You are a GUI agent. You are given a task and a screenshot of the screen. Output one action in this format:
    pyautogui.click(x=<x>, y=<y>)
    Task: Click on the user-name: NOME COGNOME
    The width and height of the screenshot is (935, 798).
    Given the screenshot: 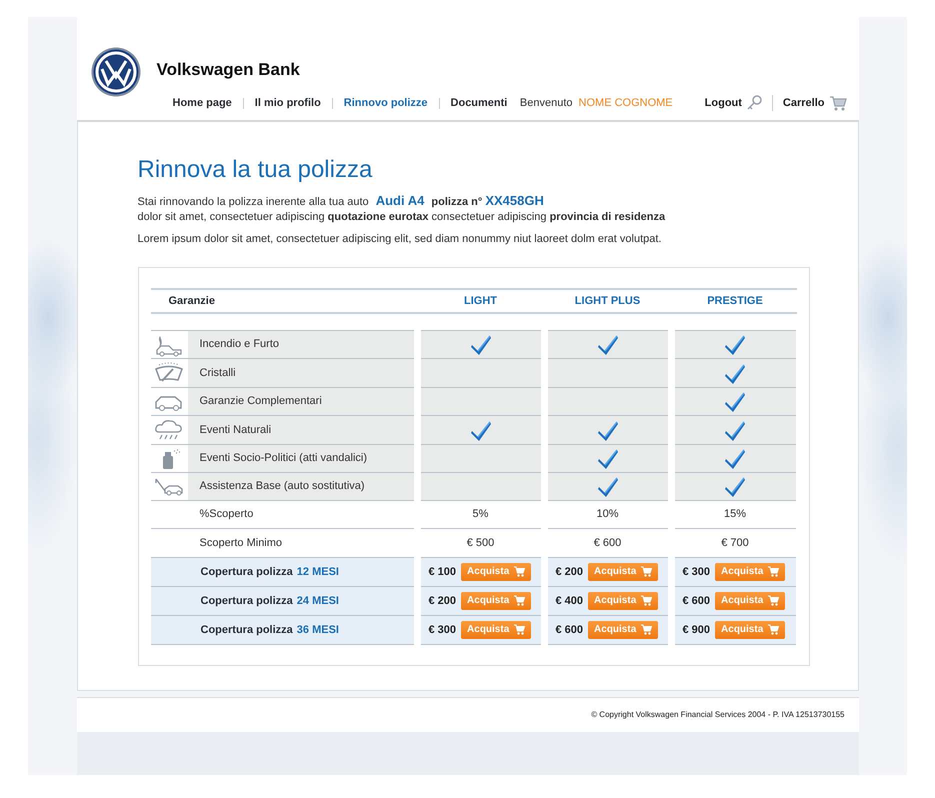 What is the action you would take?
    pyautogui.click(x=625, y=103)
    